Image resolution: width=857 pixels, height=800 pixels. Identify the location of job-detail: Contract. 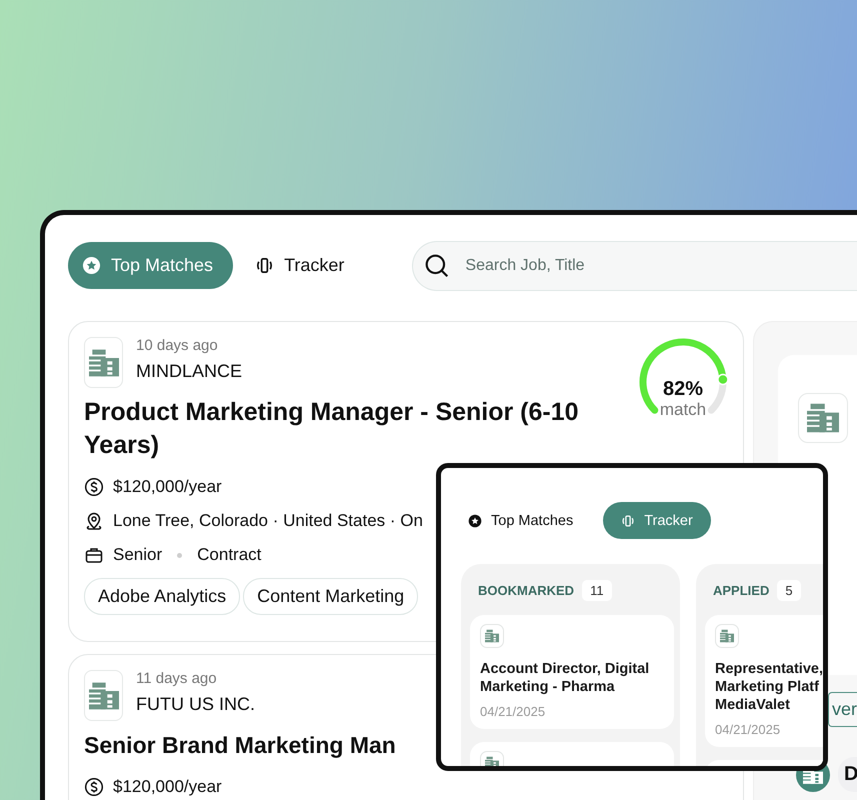
(229, 555).